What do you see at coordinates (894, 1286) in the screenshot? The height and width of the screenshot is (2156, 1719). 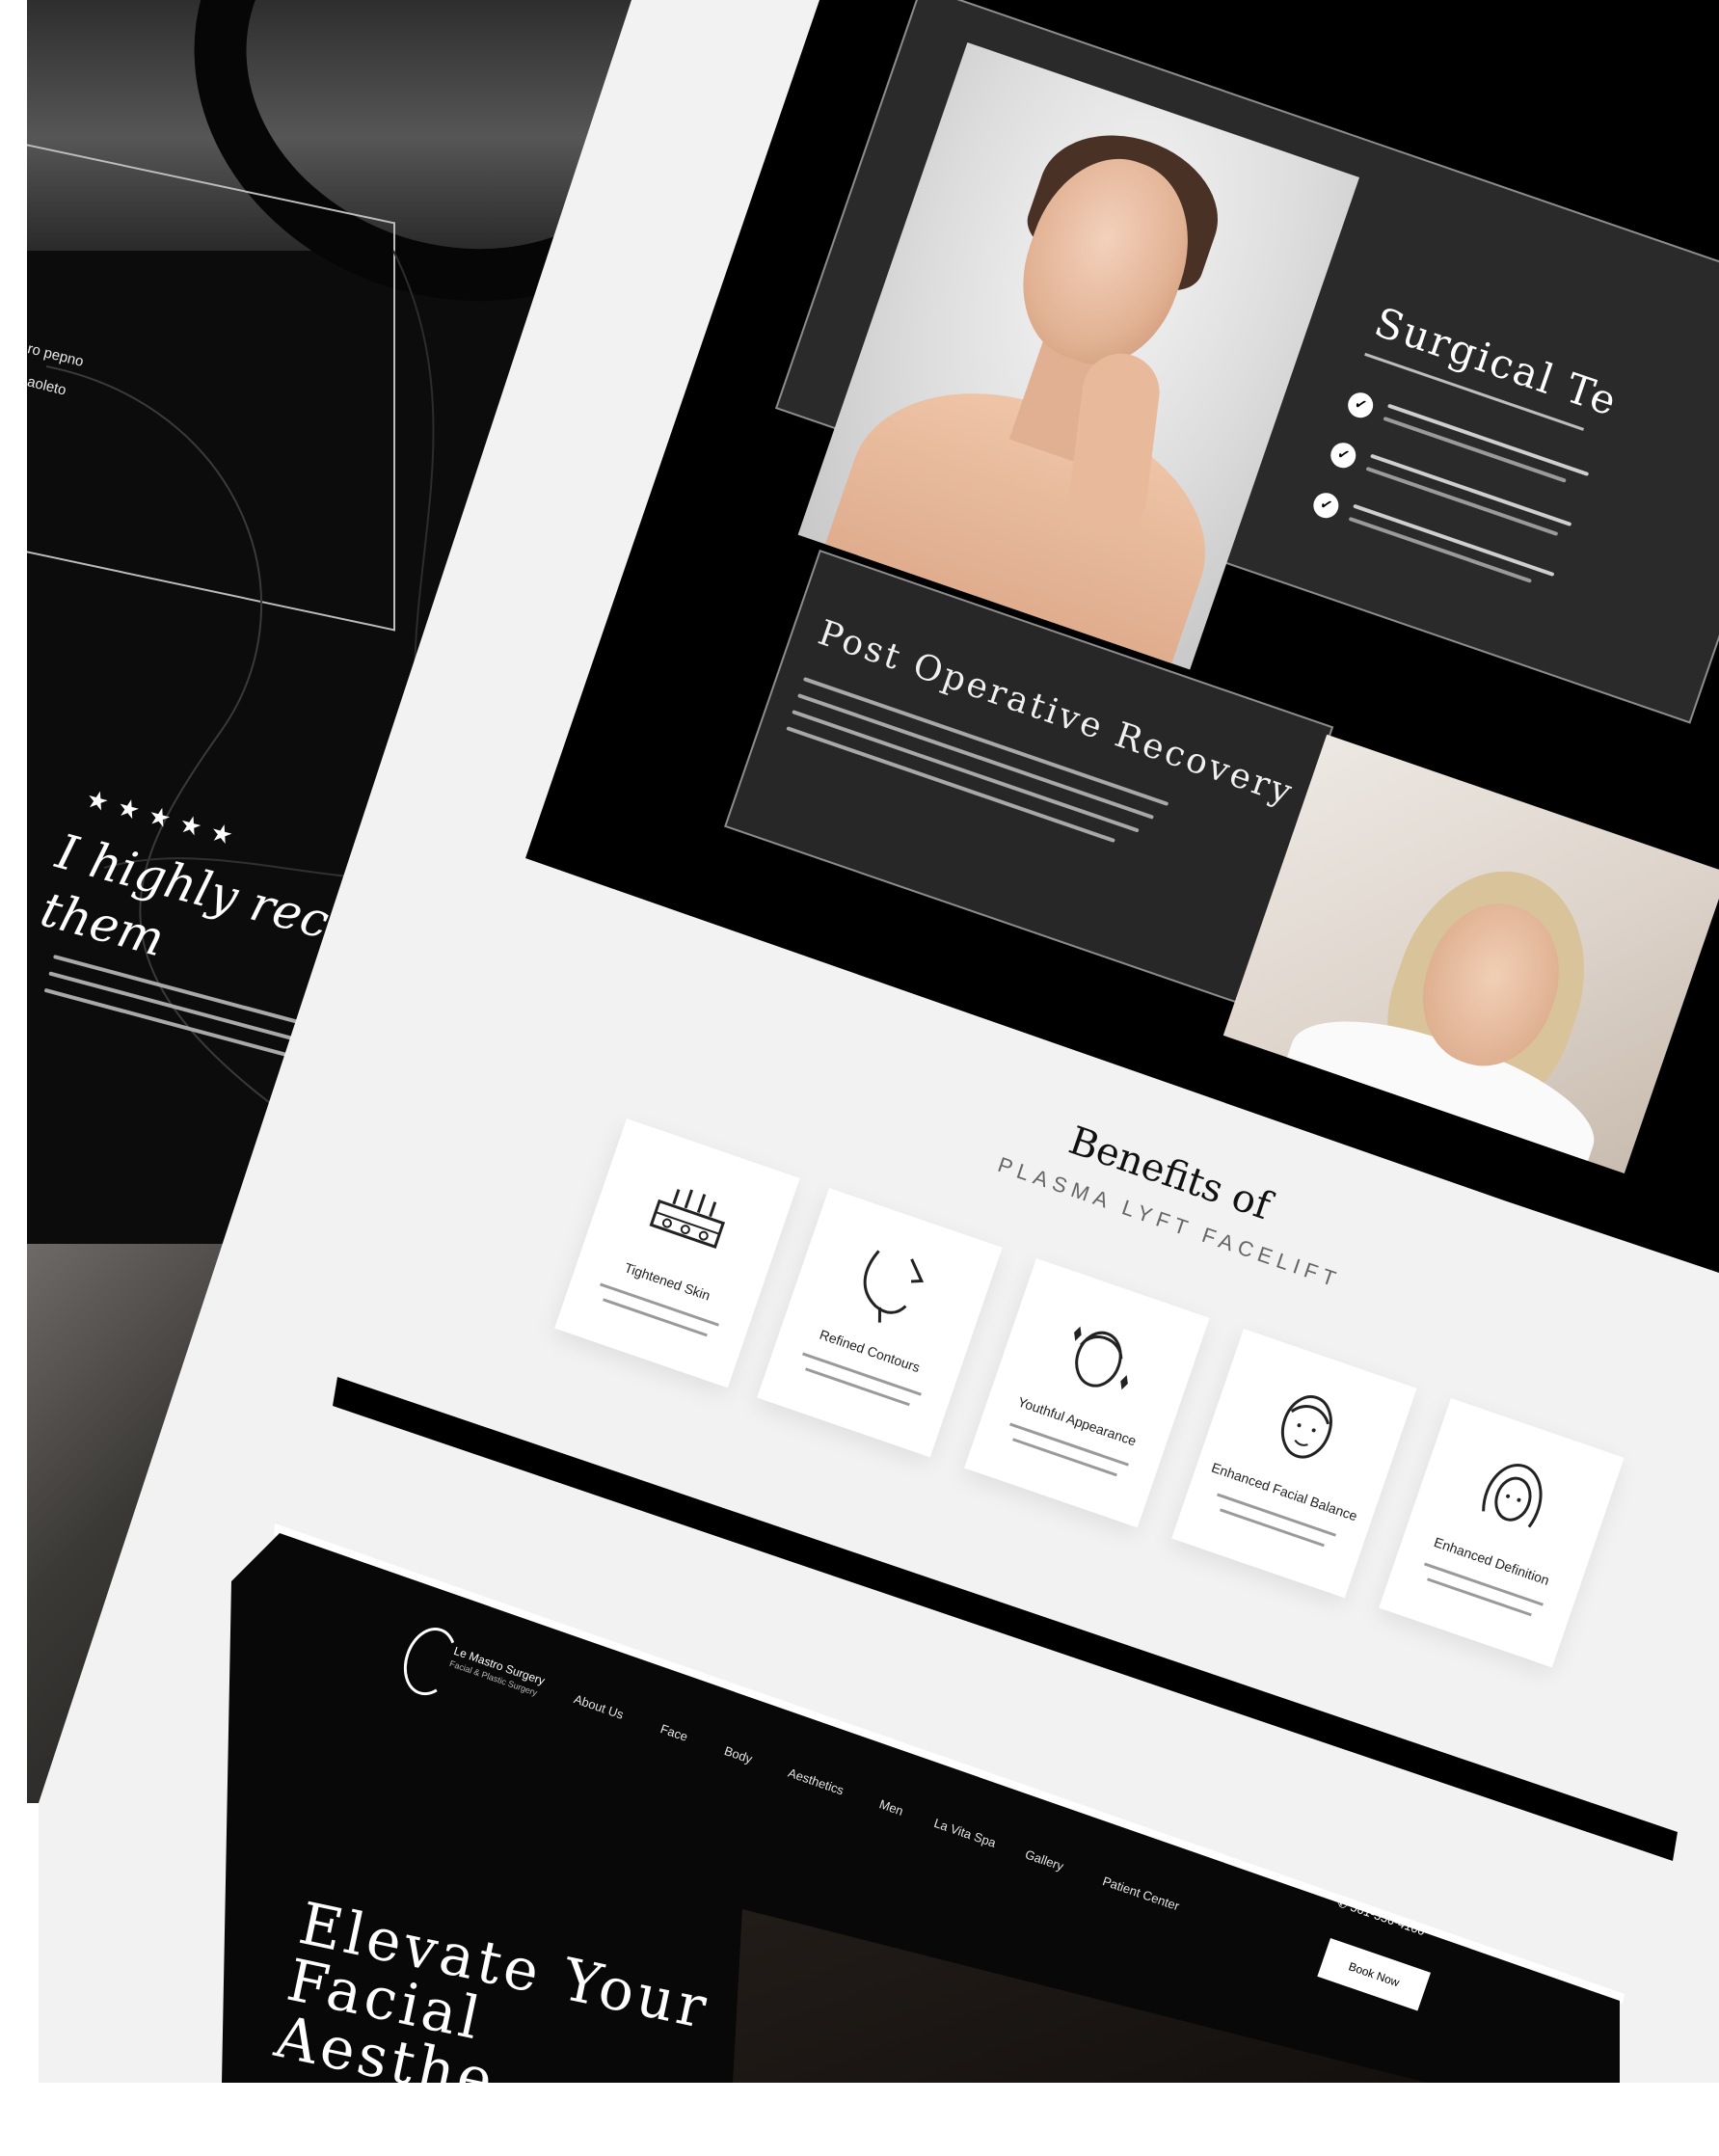 I see `jawline-icon` at bounding box center [894, 1286].